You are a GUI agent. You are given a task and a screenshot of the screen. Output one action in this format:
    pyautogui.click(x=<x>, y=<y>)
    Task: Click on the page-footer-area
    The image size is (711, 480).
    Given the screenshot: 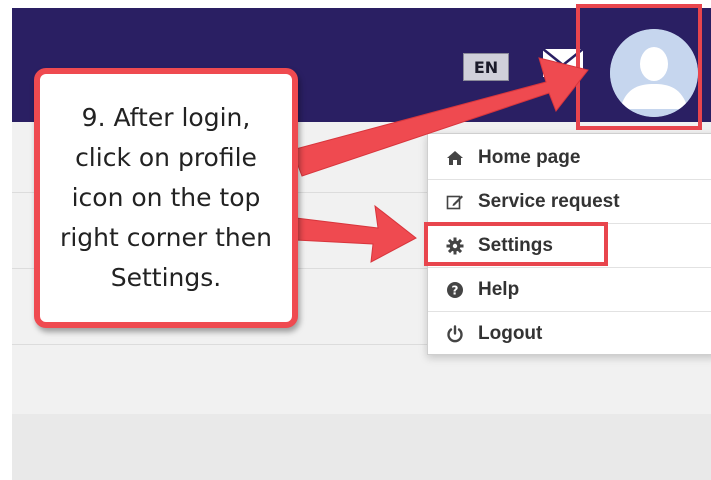 What is the action you would take?
    pyautogui.click(x=361, y=447)
    